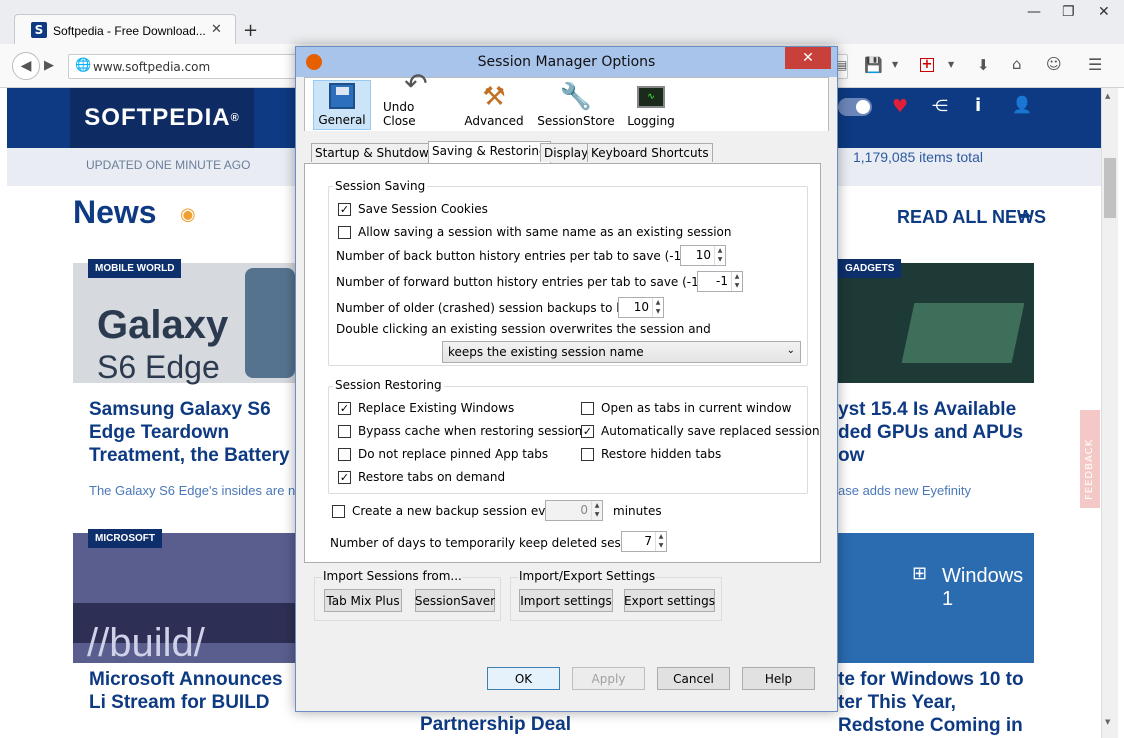 Image resolution: width=1124 pixels, height=738 pixels. What do you see at coordinates (669, 600) in the screenshot?
I see `export-settings-button: Export settings` at bounding box center [669, 600].